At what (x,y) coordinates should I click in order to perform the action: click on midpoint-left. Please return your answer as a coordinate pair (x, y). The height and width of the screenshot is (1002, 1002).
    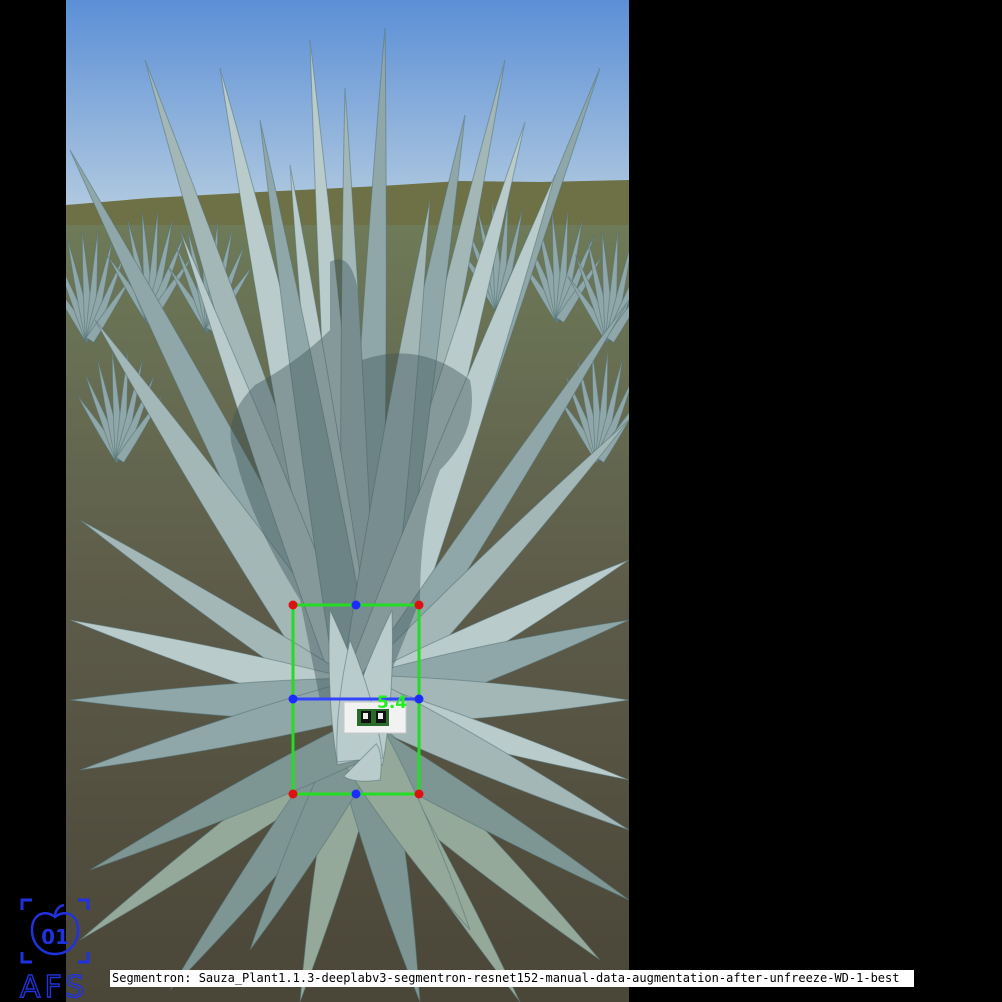
    Looking at the image, I should click on (293, 699).